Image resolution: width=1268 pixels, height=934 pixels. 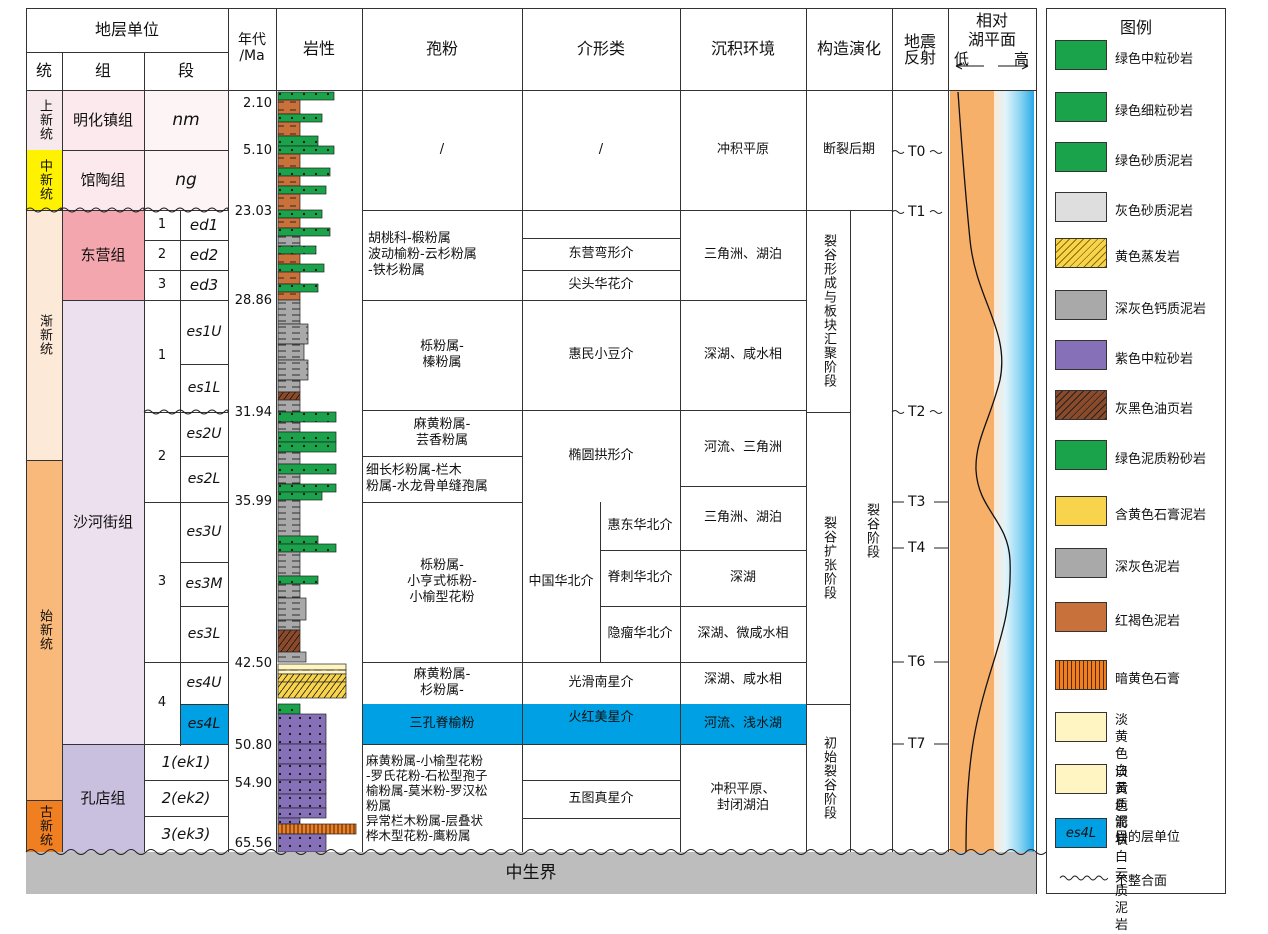 What do you see at coordinates (917, 502) in the screenshot?
I see `seismic-t3: T3` at bounding box center [917, 502].